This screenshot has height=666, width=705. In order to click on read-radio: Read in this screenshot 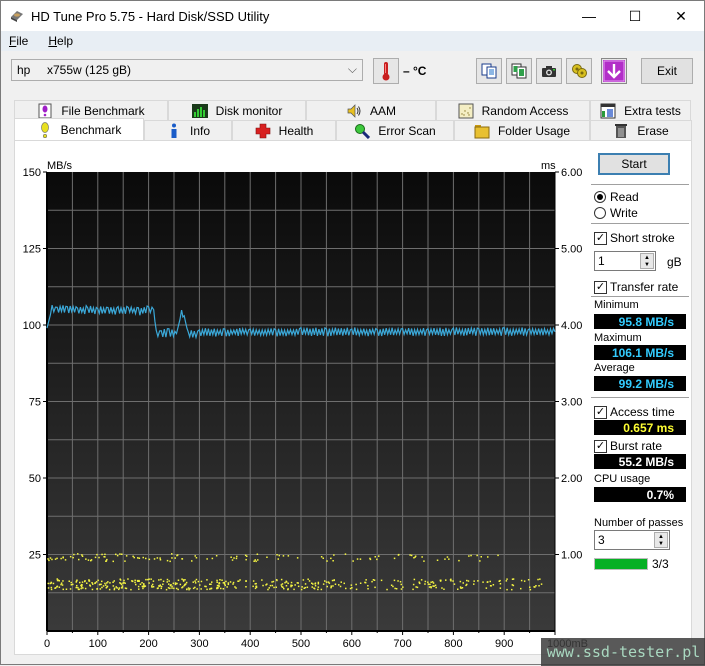, I will do `click(616, 197)`.